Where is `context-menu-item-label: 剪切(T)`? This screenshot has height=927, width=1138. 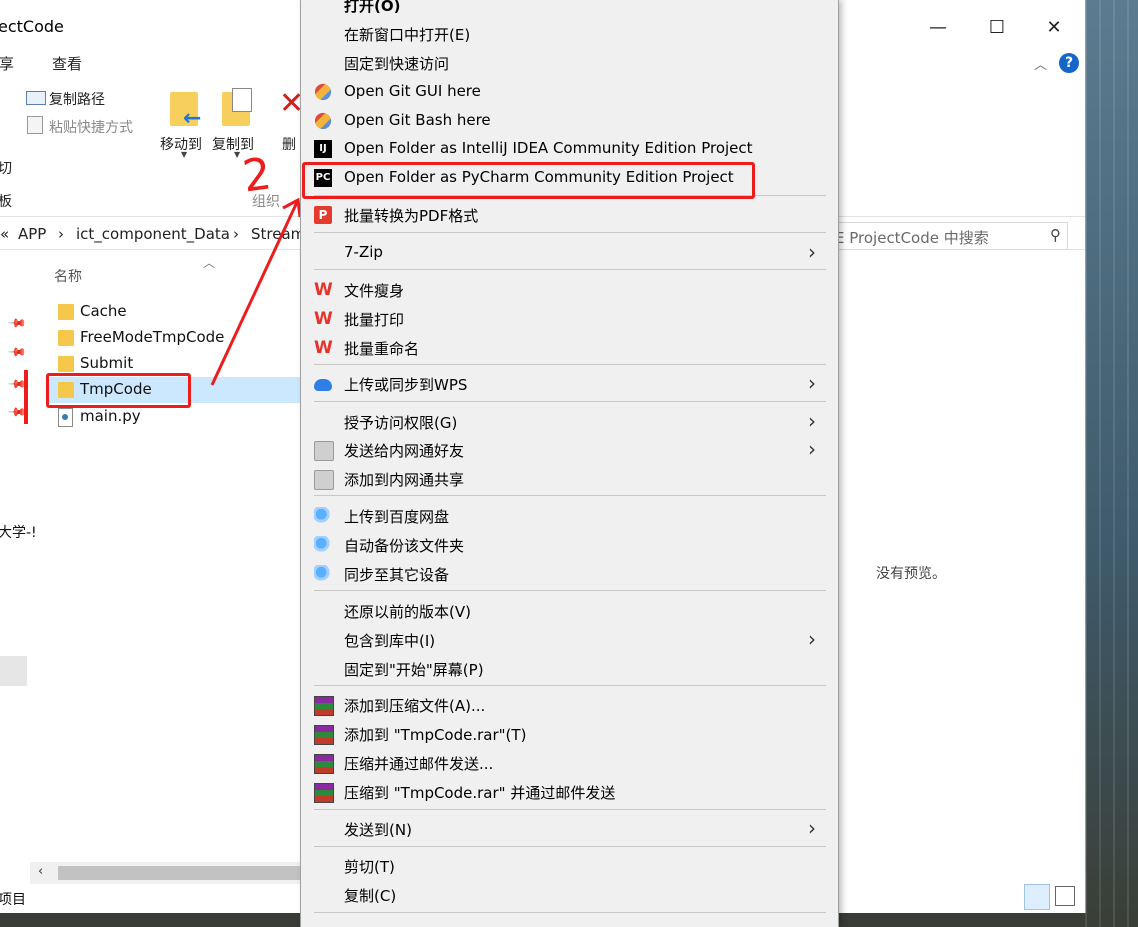
context-menu-item-label: 剪切(T) is located at coordinates (369, 867).